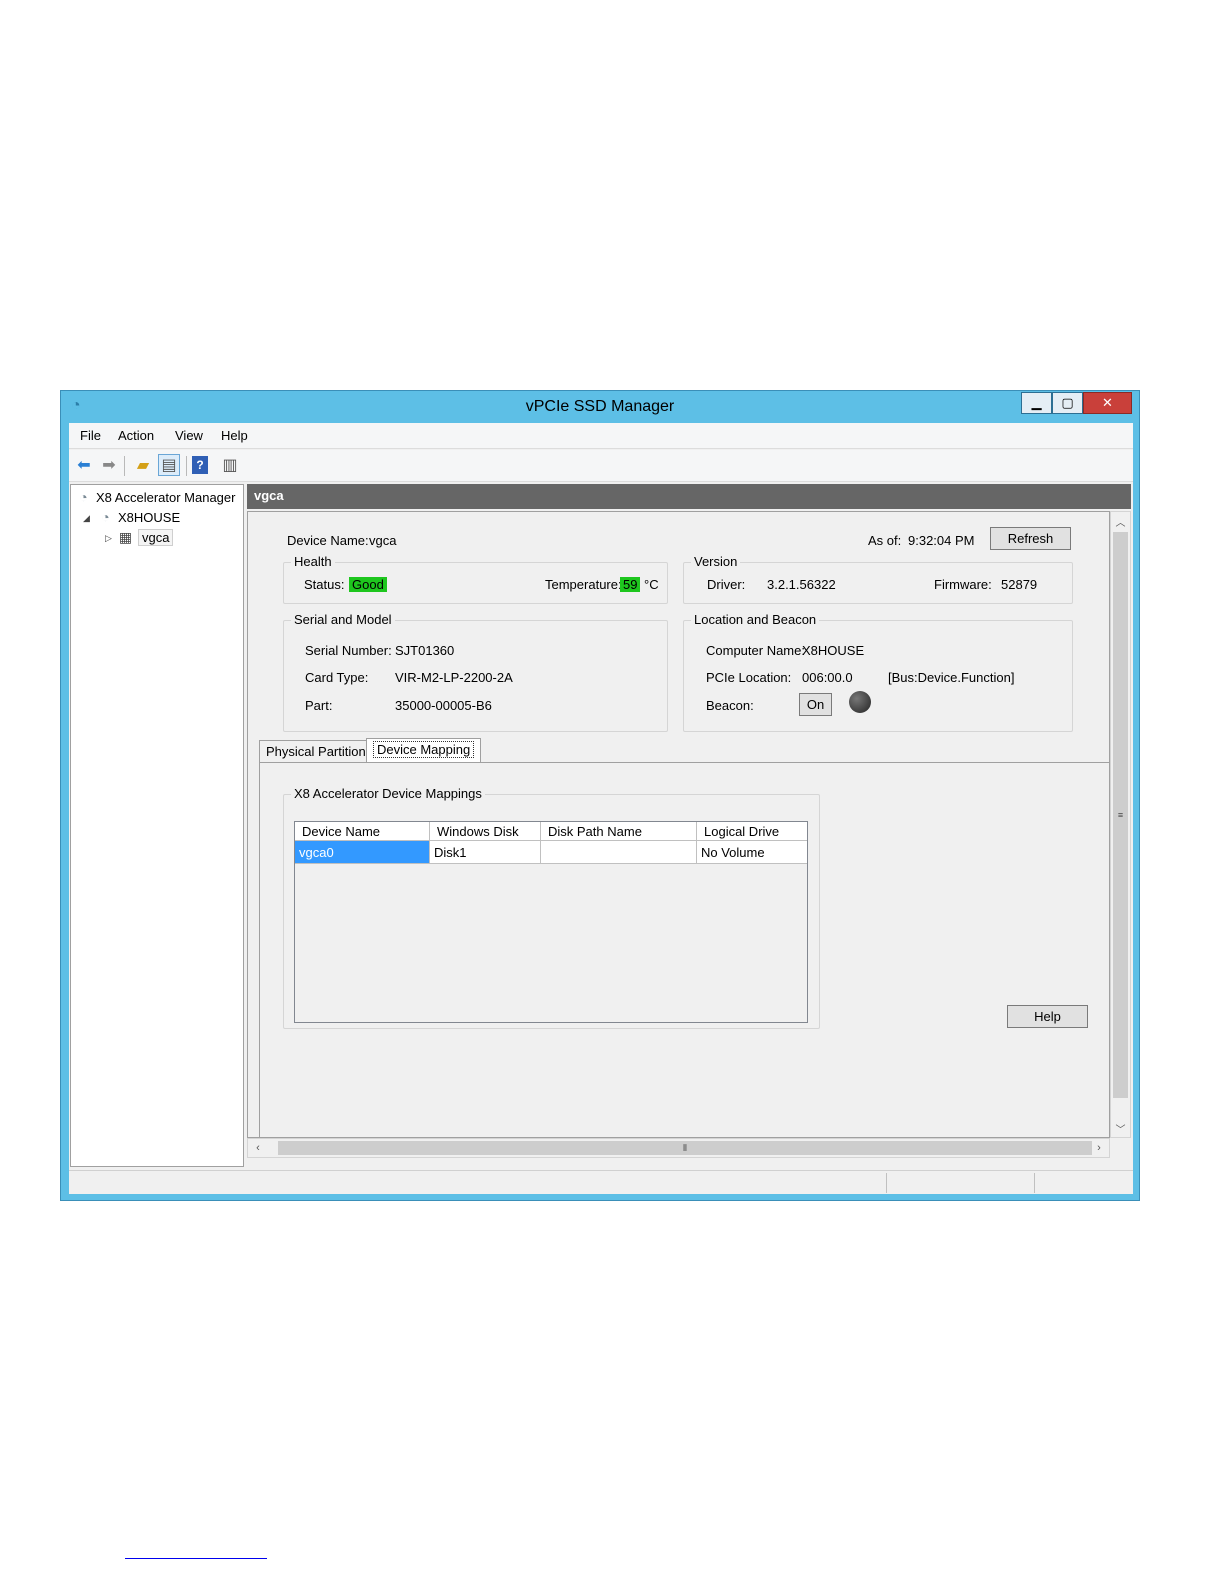 This screenshot has height=1585, width=1225. What do you see at coordinates (108, 538) in the screenshot?
I see `collapsed-arrow-icon: ▷` at bounding box center [108, 538].